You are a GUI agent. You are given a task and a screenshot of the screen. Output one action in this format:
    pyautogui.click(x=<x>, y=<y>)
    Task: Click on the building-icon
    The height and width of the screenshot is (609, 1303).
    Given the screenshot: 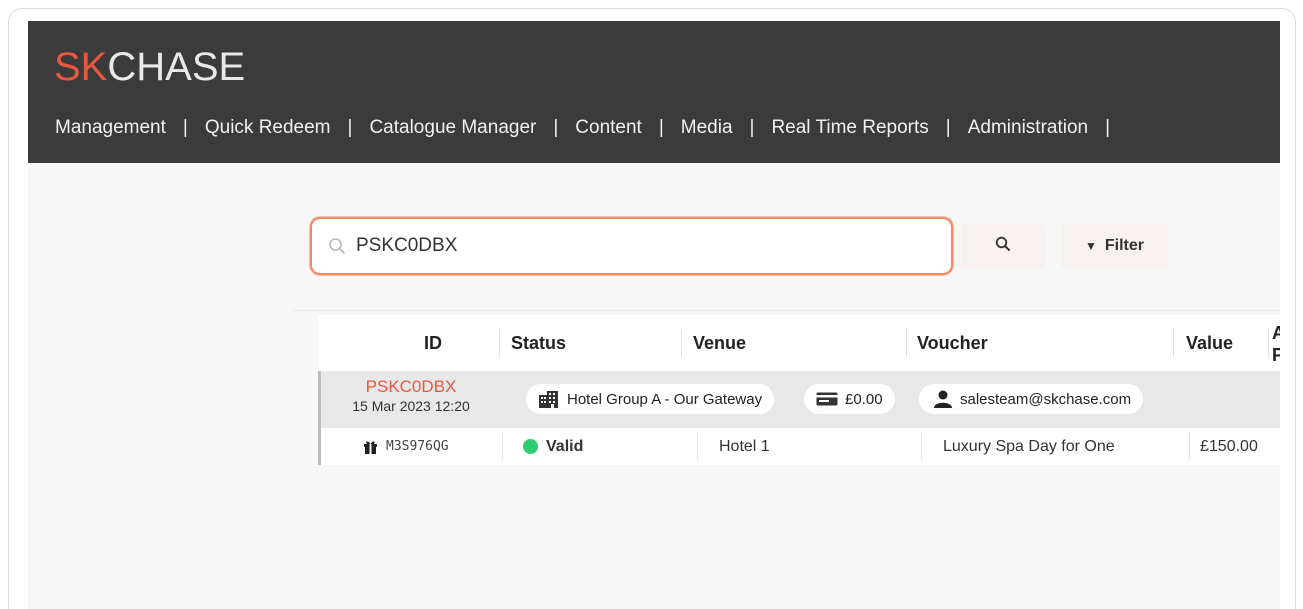 What is the action you would take?
    pyautogui.click(x=549, y=399)
    